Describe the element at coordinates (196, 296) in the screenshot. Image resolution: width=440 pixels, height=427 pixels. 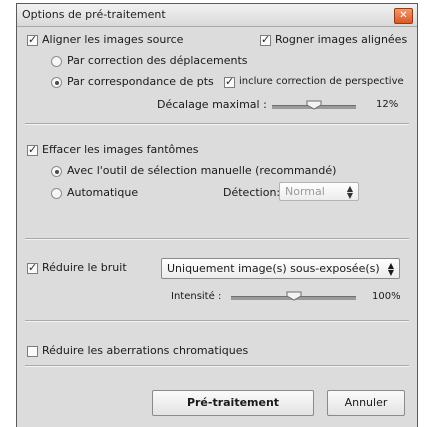
I see `intensity-label: Intensité :` at that location.